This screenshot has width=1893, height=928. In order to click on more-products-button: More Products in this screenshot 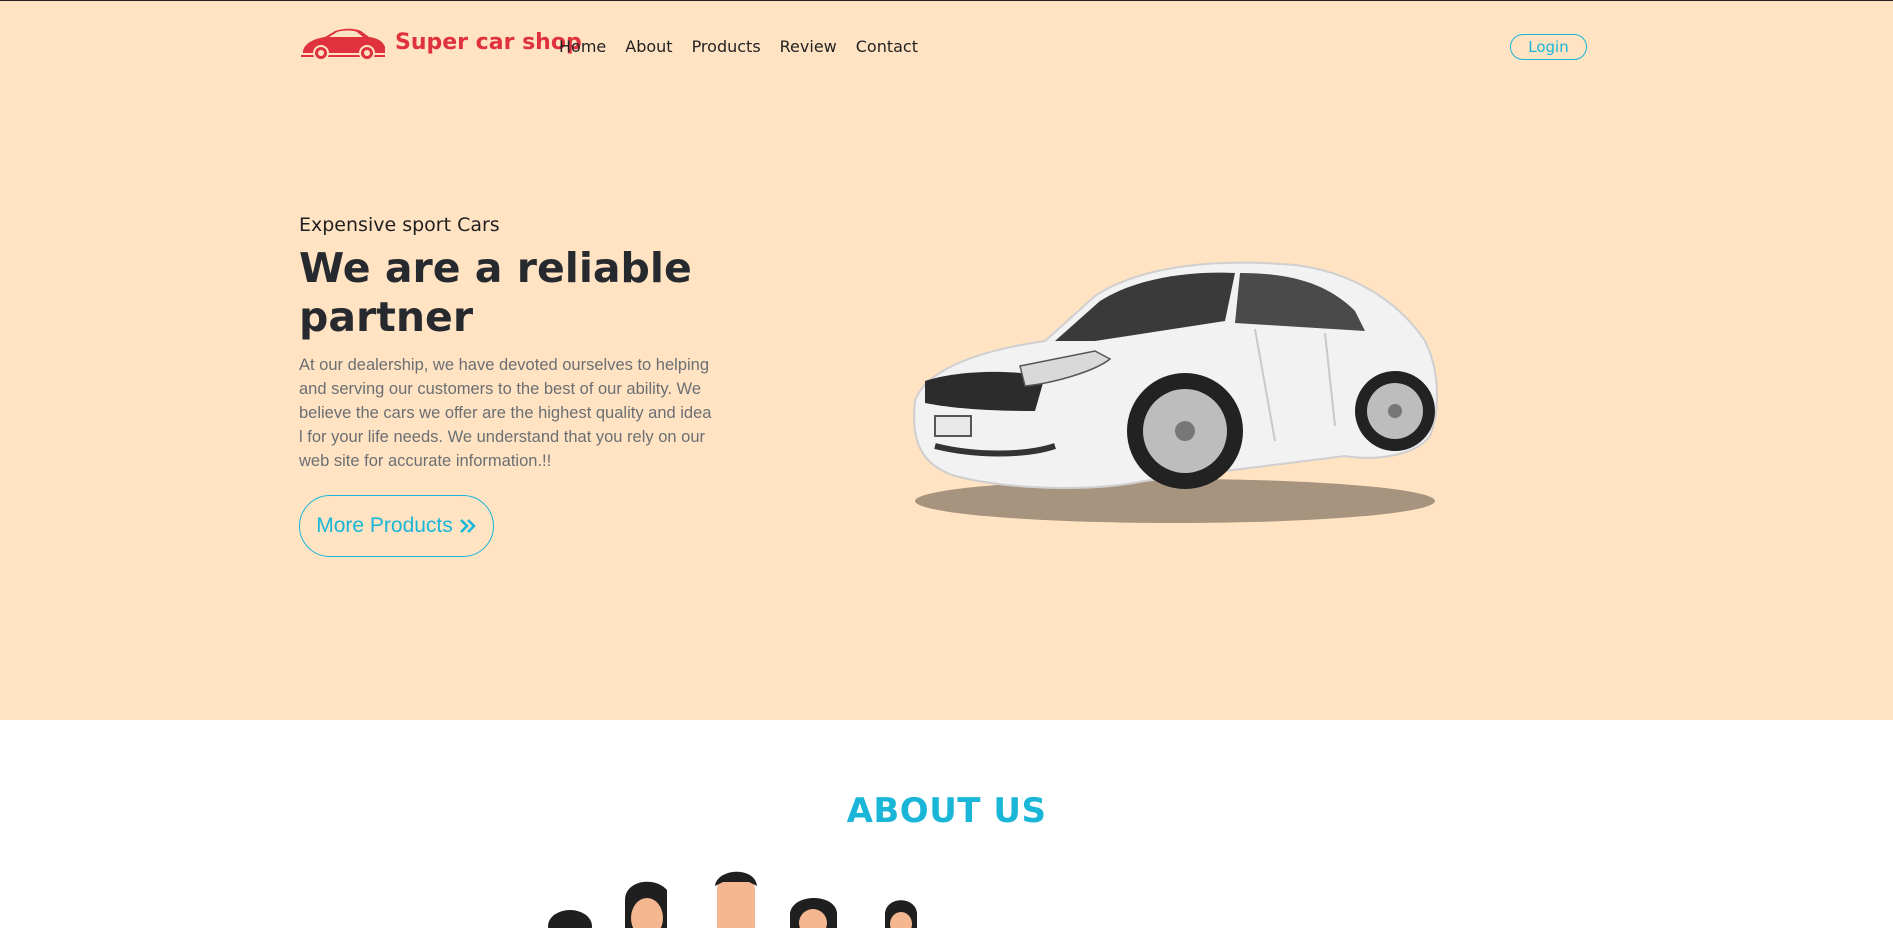, I will do `click(396, 526)`.